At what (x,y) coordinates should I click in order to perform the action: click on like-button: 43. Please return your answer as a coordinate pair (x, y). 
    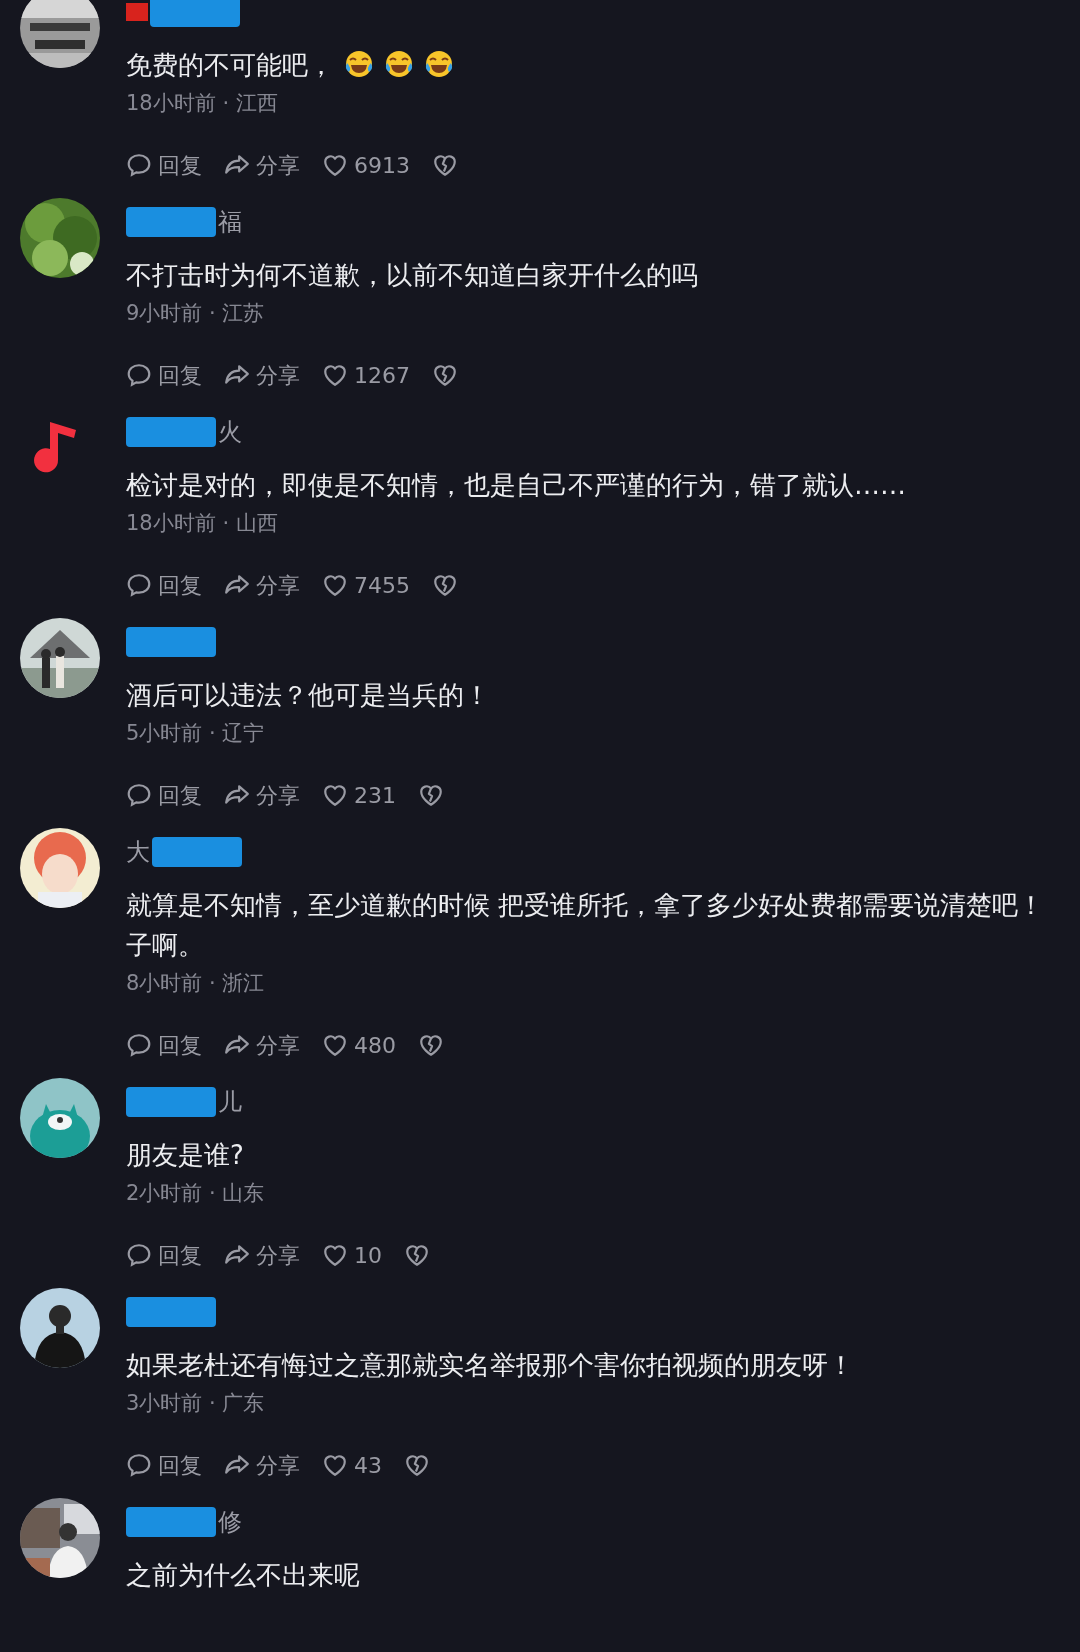
    Looking at the image, I should click on (352, 1465).